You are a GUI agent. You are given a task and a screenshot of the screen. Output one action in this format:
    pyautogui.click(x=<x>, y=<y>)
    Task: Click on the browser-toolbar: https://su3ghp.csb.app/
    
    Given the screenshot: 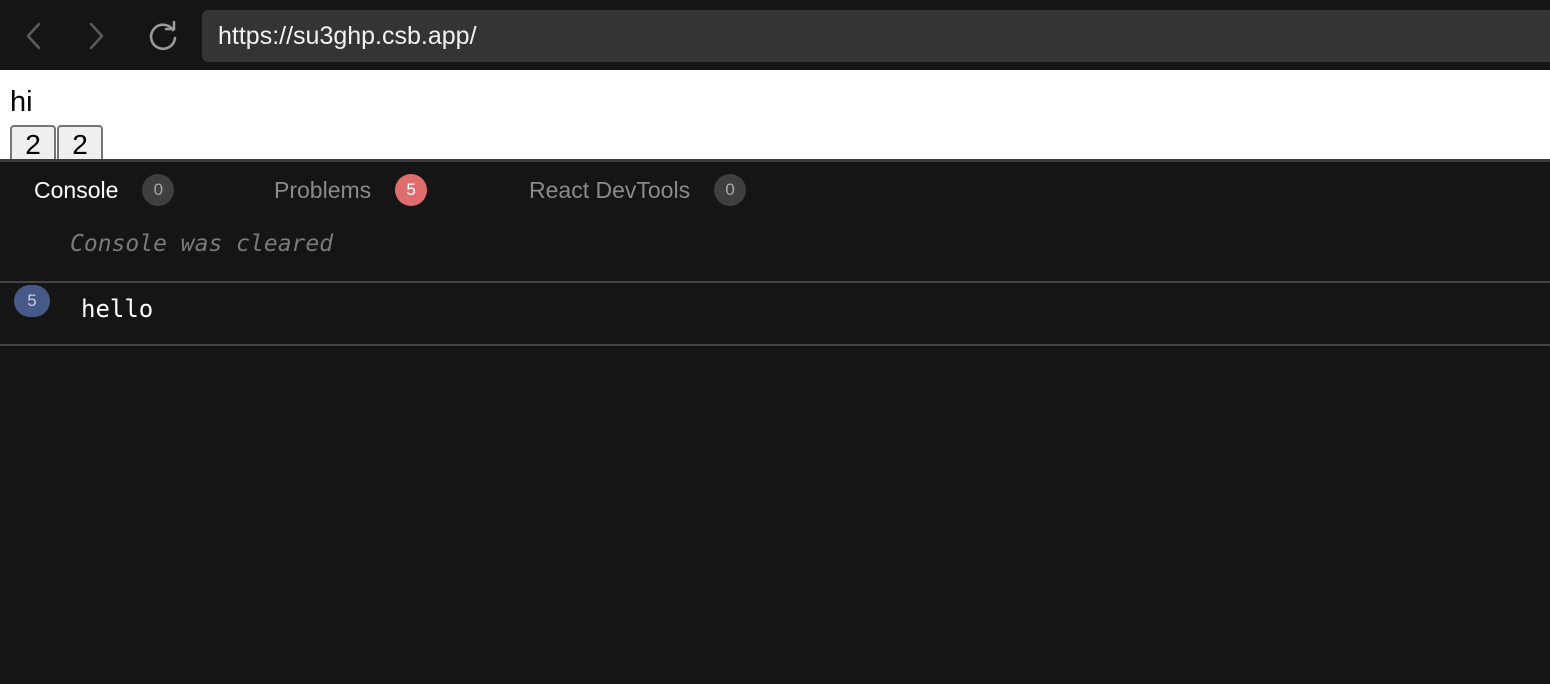 What is the action you would take?
    pyautogui.click(x=775, y=35)
    